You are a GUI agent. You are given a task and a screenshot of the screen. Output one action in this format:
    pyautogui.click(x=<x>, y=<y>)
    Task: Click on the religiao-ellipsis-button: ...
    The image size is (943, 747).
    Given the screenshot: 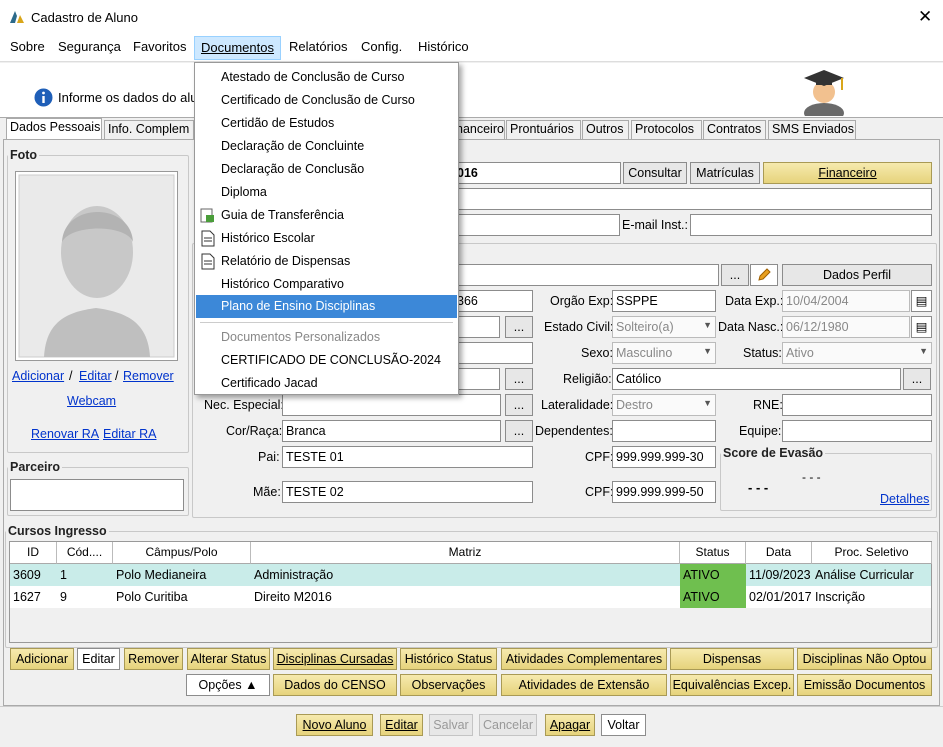 What is the action you would take?
    pyautogui.click(x=917, y=379)
    